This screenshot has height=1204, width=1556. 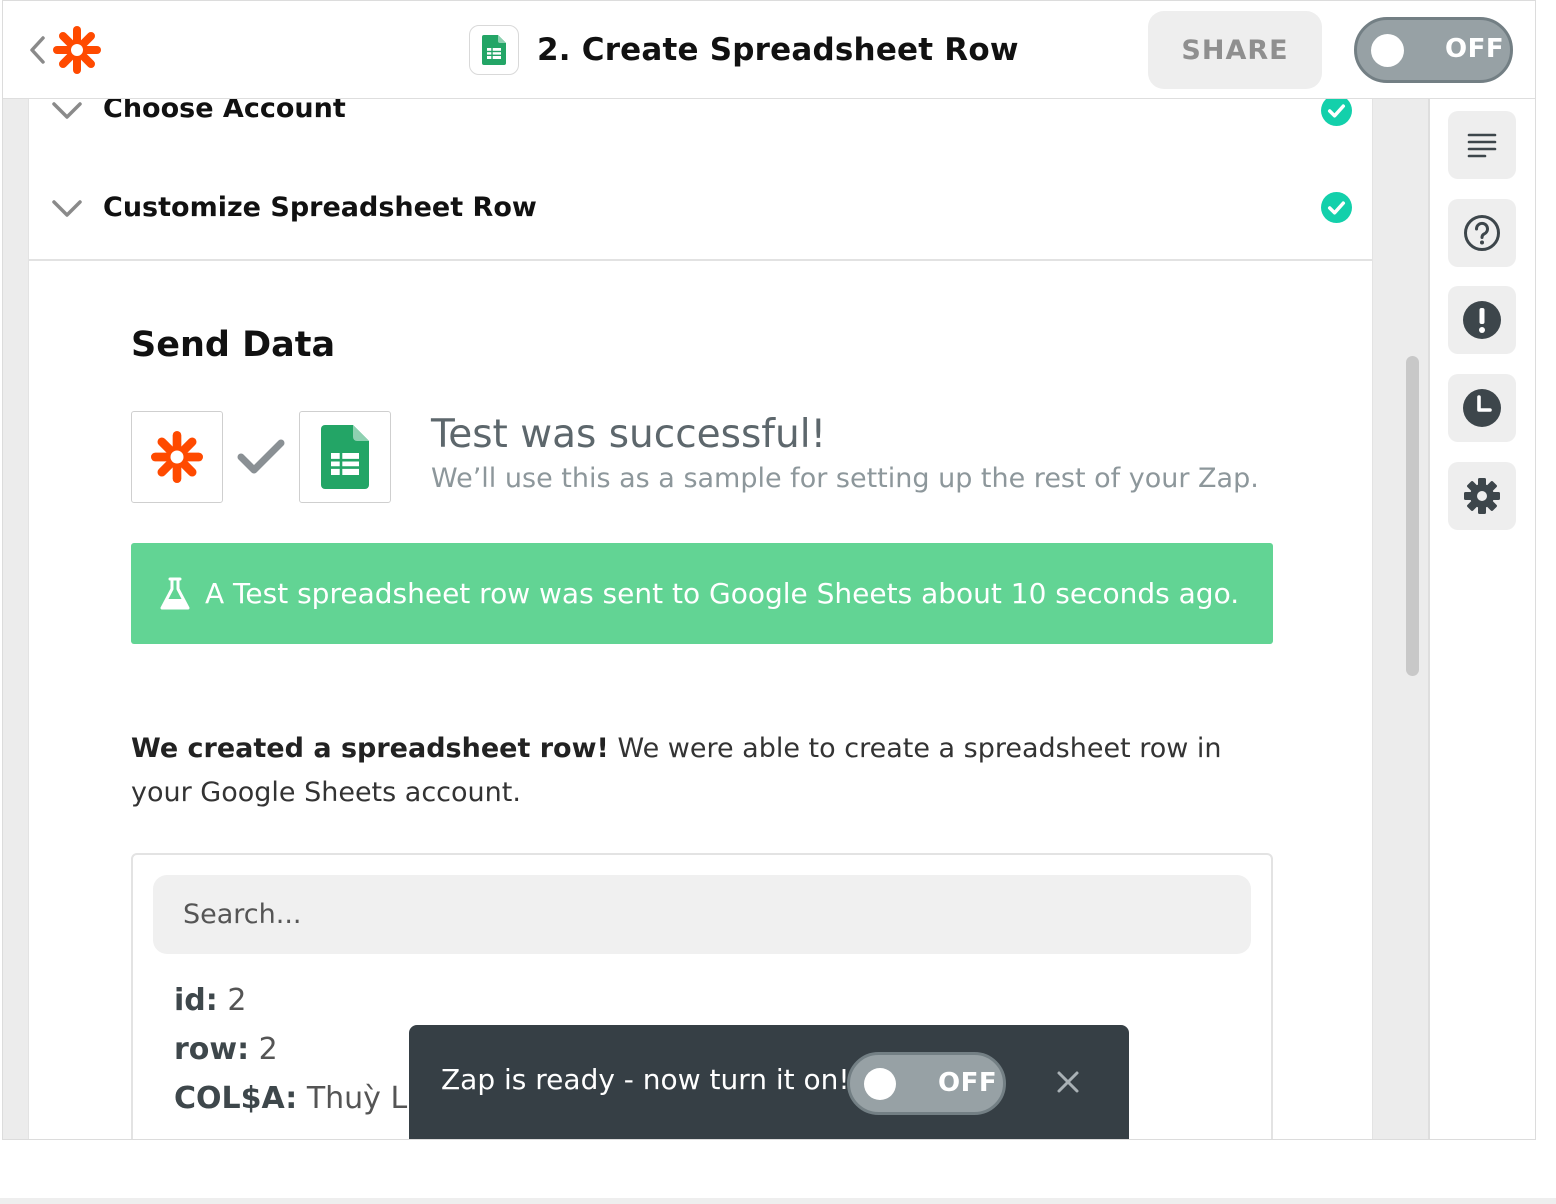 What do you see at coordinates (196, 1000) in the screenshot?
I see `field-key: id:` at bounding box center [196, 1000].